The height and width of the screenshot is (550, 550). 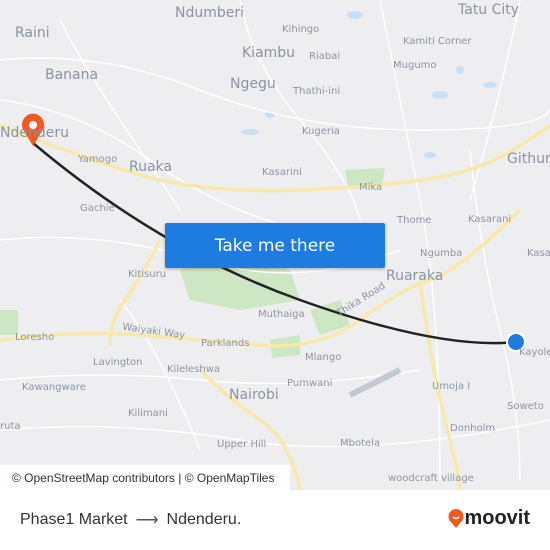 What do you see at coordinates (301, 29) in the screenshot?
I see `map-label: Kihingo` at bounding box center [301, 29].